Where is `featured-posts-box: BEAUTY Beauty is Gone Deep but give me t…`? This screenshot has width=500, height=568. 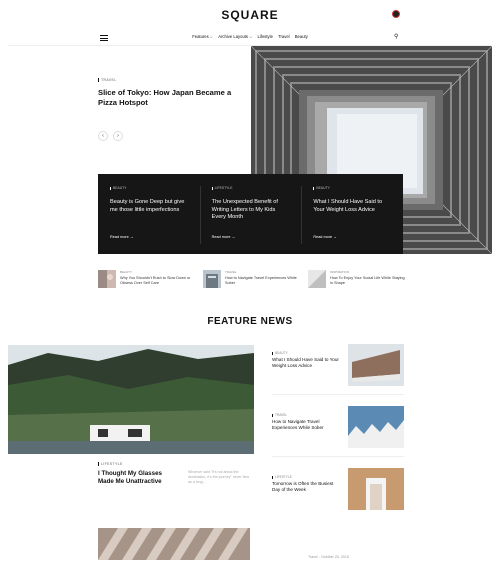 featured-posts-box: BEAUTY Beauty is Gone Deep but give me t… is located at coordinates (250, 214).